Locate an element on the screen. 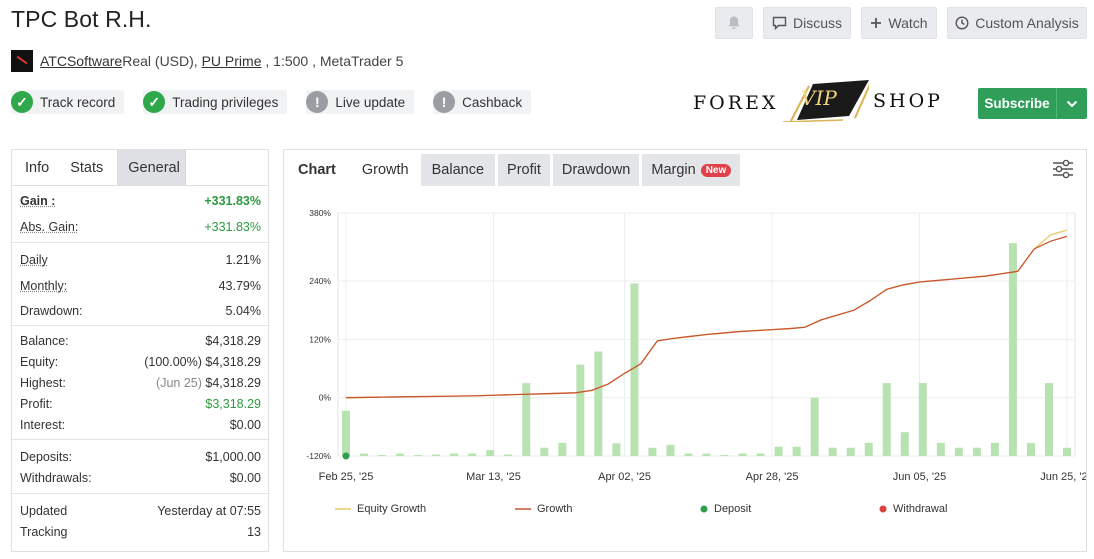  deposit-marker is located at coordinates (346, 456).